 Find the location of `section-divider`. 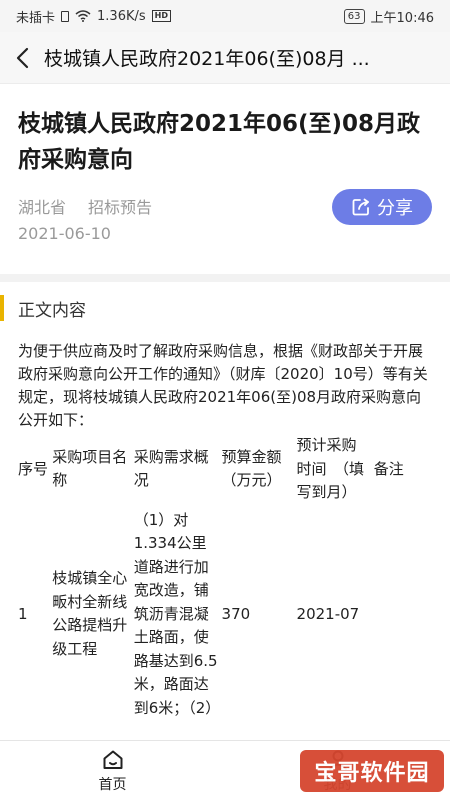

section-divider is located at coordinates (225, 278).